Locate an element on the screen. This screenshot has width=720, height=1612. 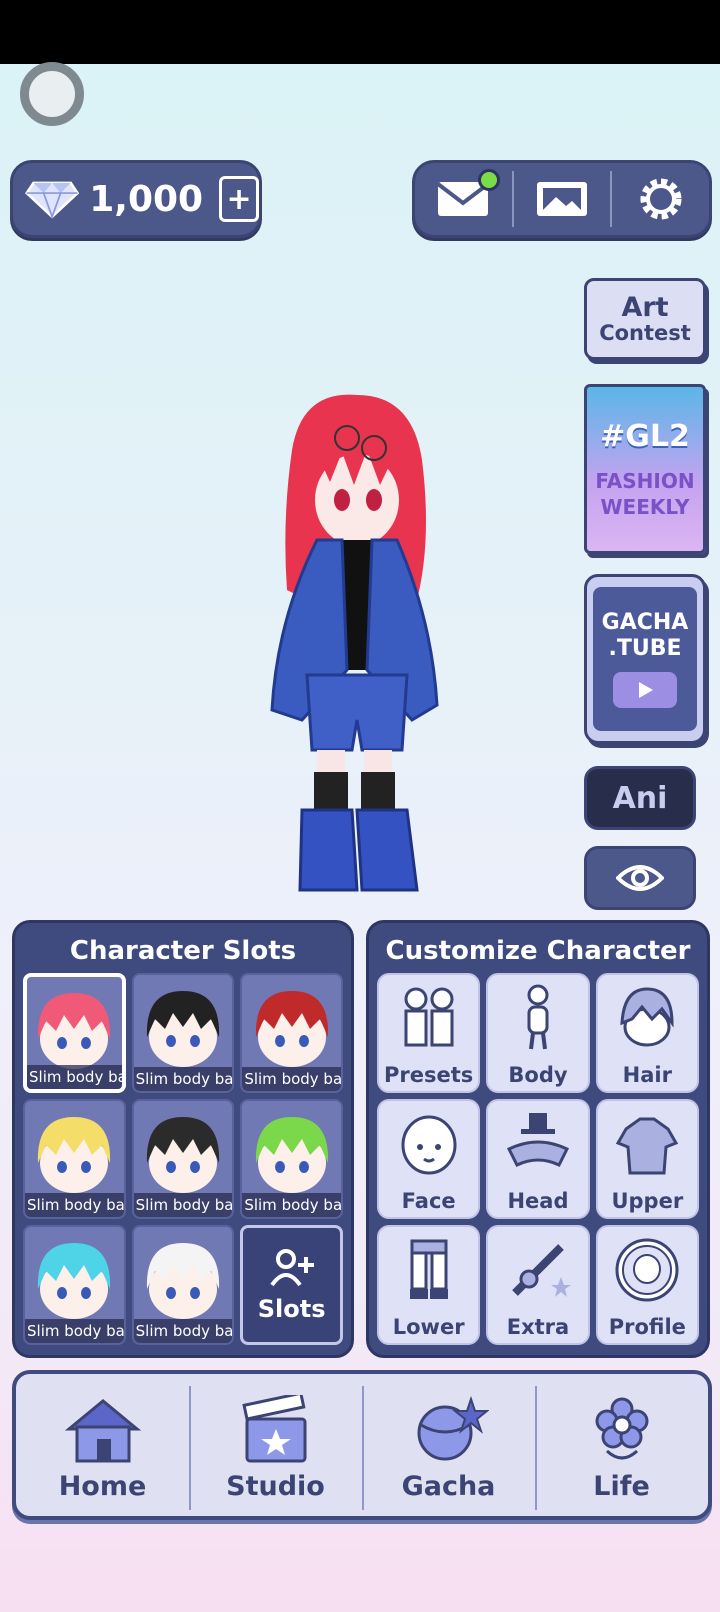
customize-extra: Extra is located at coordinates (538, 1285).